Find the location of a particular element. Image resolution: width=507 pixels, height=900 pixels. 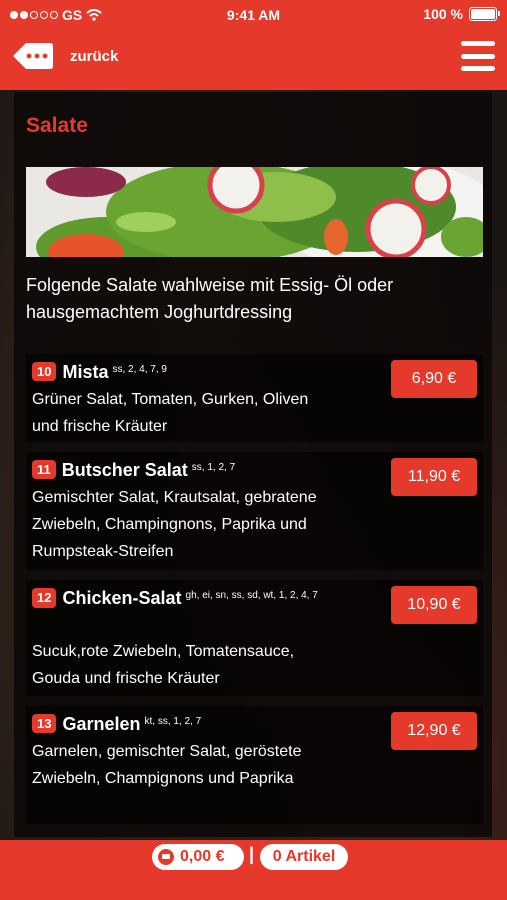

battery-percent: 100 % is located at coordinates (443, 14).